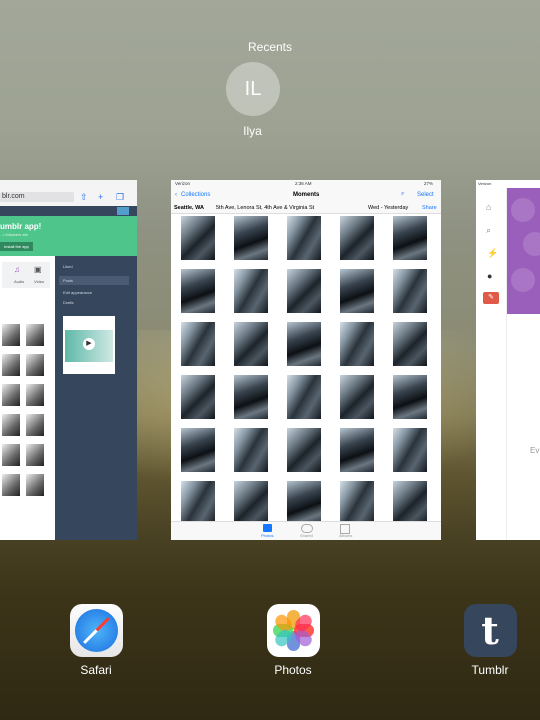  Describe the element at coordinates (68, 184) in the screenshot. I see `status-bar` at that location.